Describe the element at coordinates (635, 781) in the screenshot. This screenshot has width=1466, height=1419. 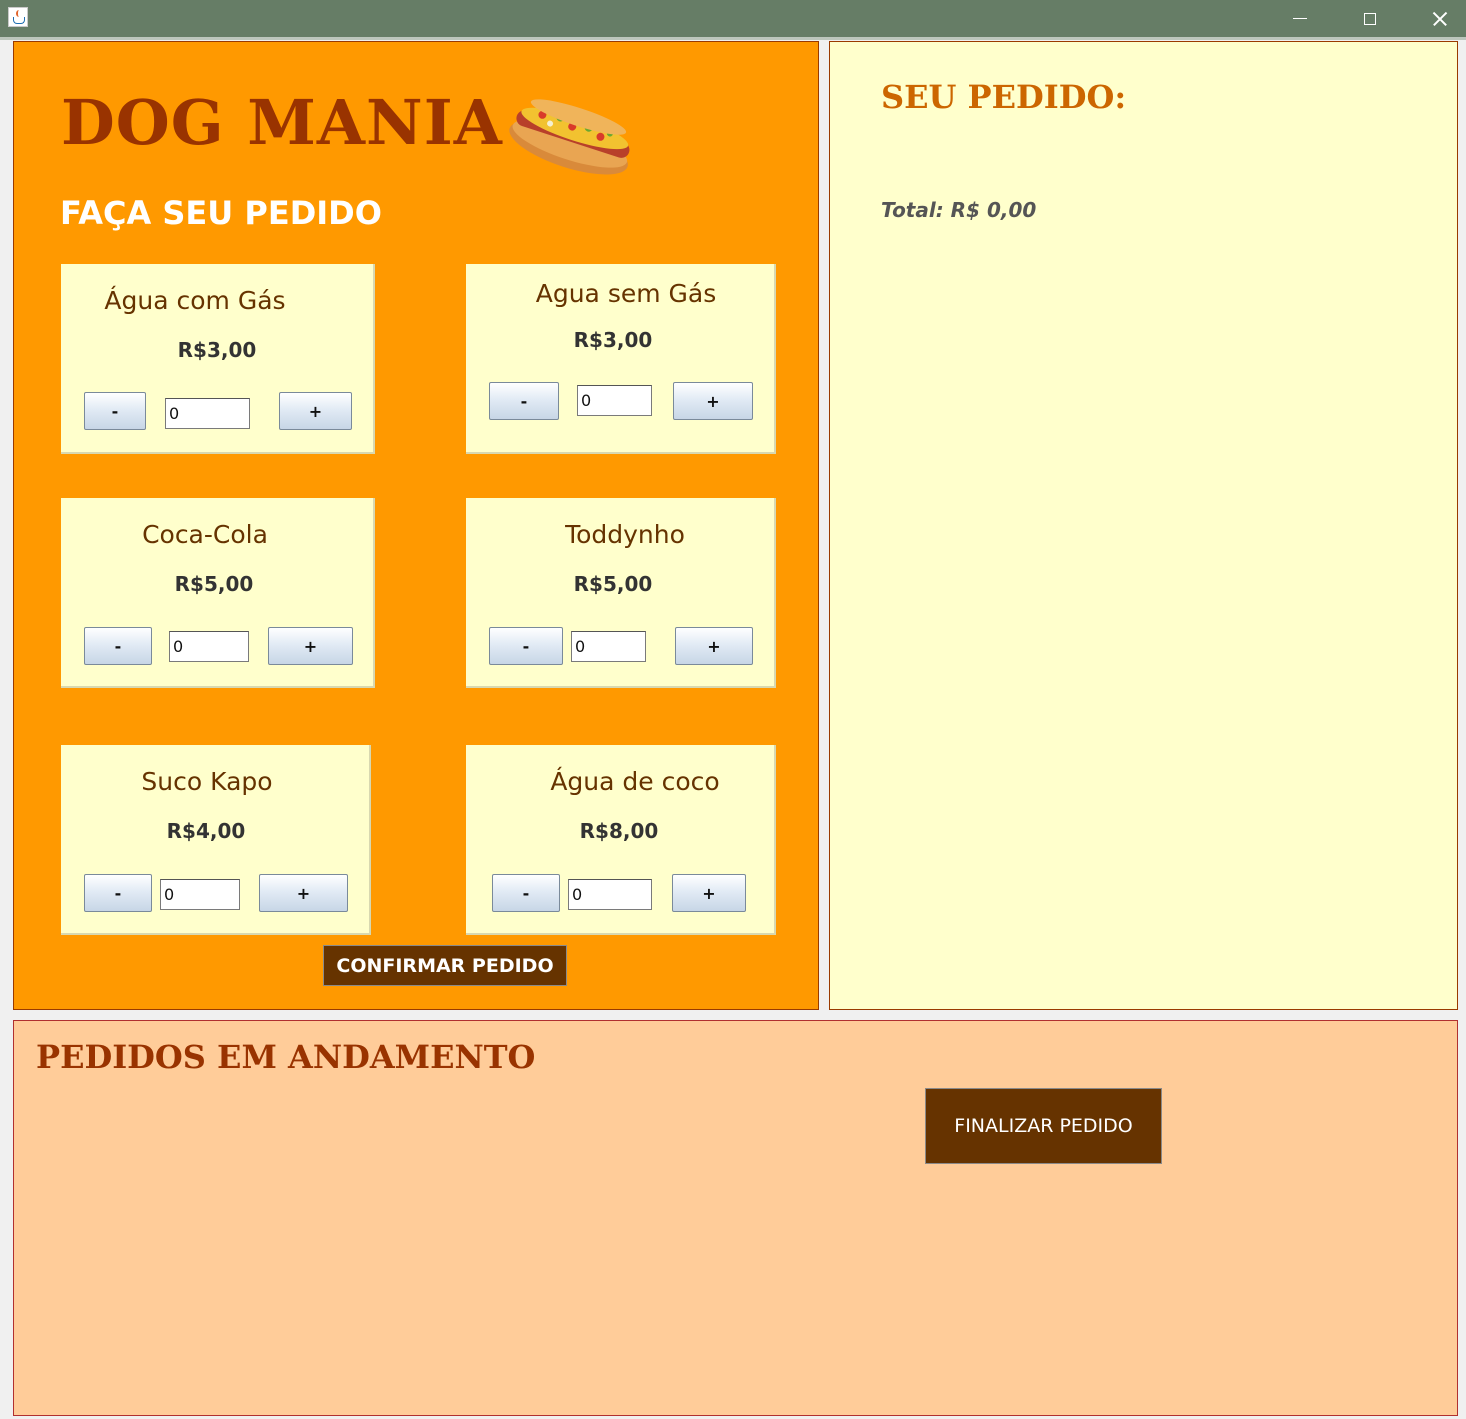
I see `product-name: Água de coco` at that location.